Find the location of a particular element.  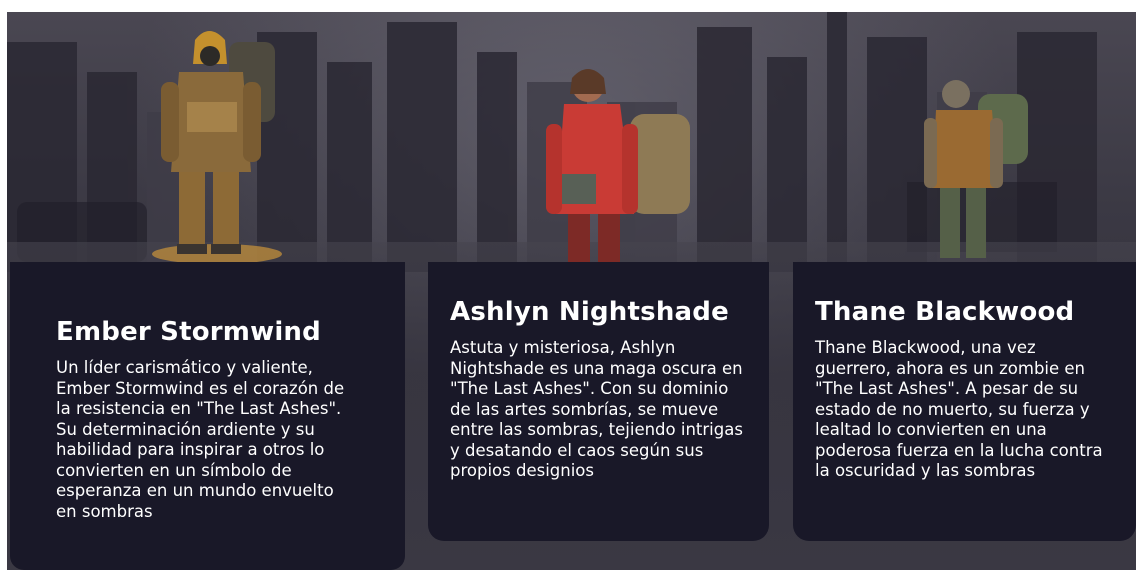

thane-blackwood-figure is located at coordinates (976, 169).